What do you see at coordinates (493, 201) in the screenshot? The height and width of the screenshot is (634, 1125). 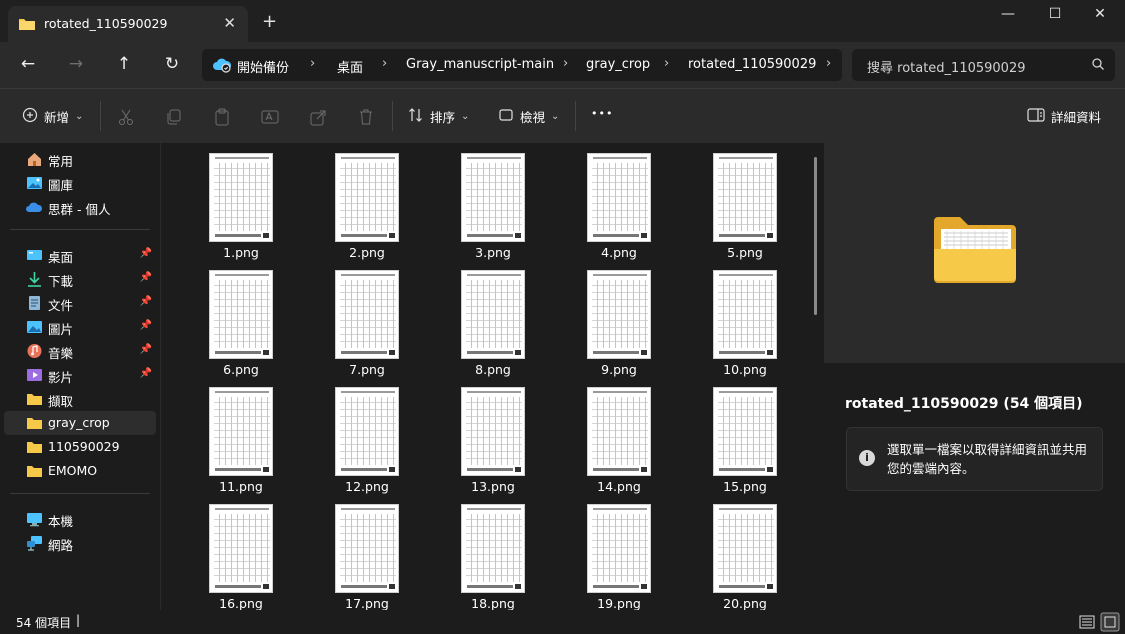 I see `file-item: 3.png` at bounding box center [493, 201].